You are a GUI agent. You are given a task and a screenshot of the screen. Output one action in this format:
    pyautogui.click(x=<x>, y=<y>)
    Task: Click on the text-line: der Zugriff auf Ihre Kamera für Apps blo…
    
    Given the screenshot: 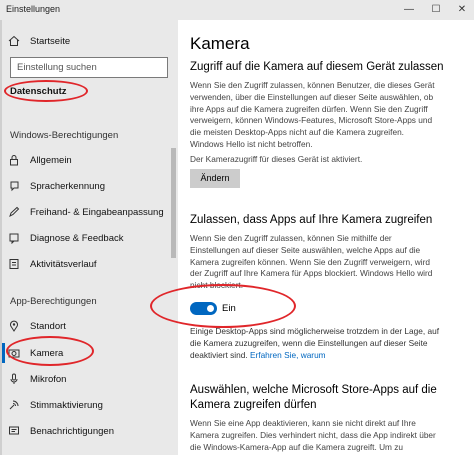 What is the action you would take?
    pyautogui.click(x=311, y=273)
    